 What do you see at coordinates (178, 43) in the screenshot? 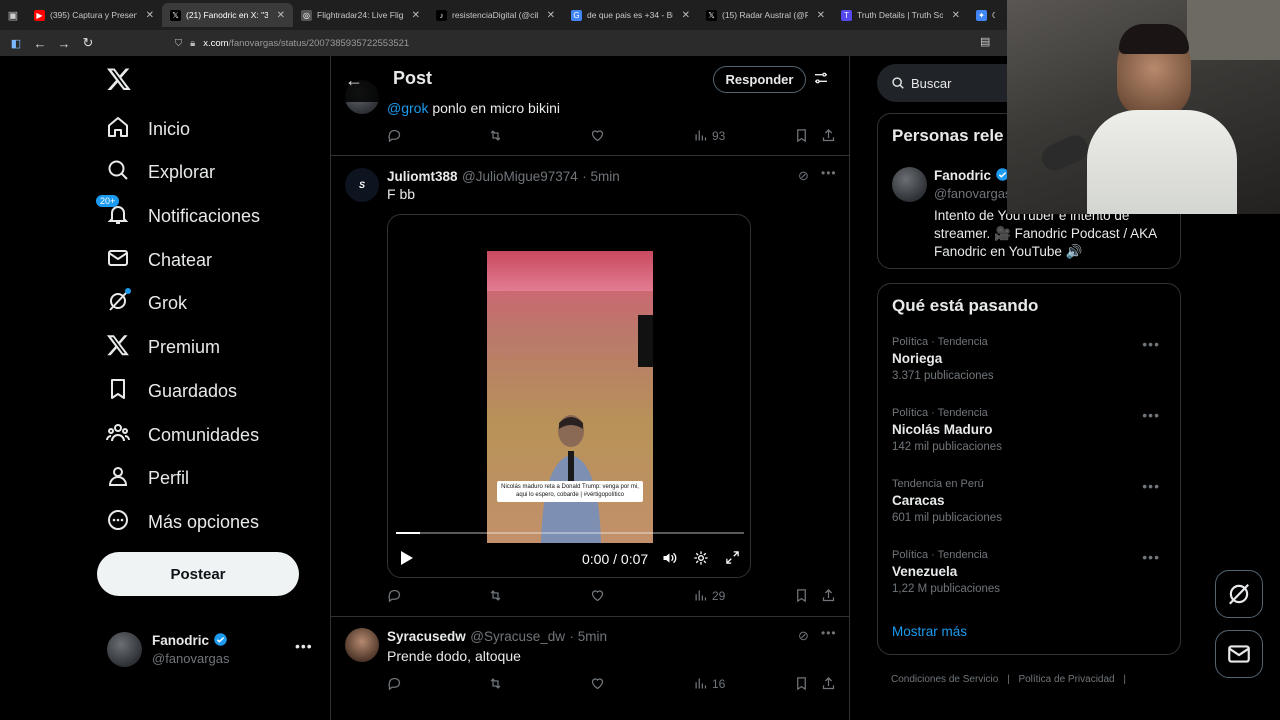
I see `site-info-icon: ⛉` at bounding box center [178, 43].